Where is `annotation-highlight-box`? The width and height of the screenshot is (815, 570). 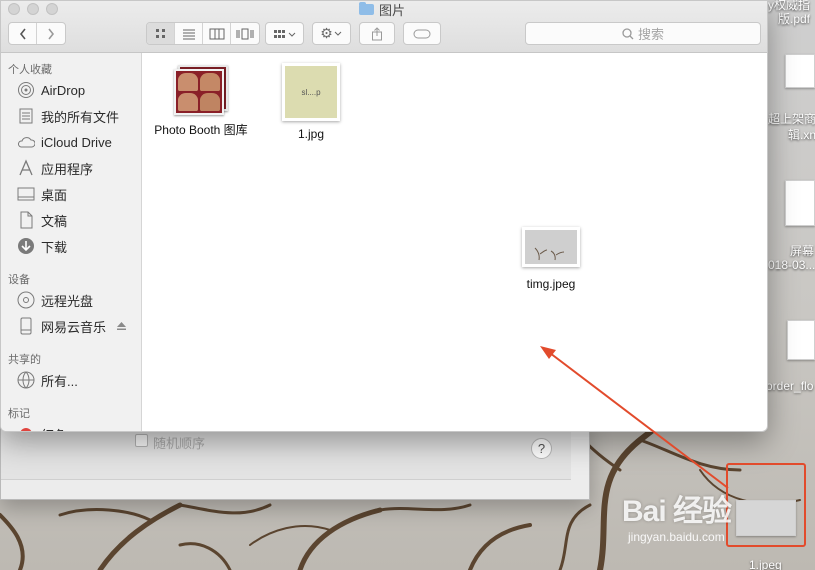
annotation-highlight-box is located at coordinates (766, 505).